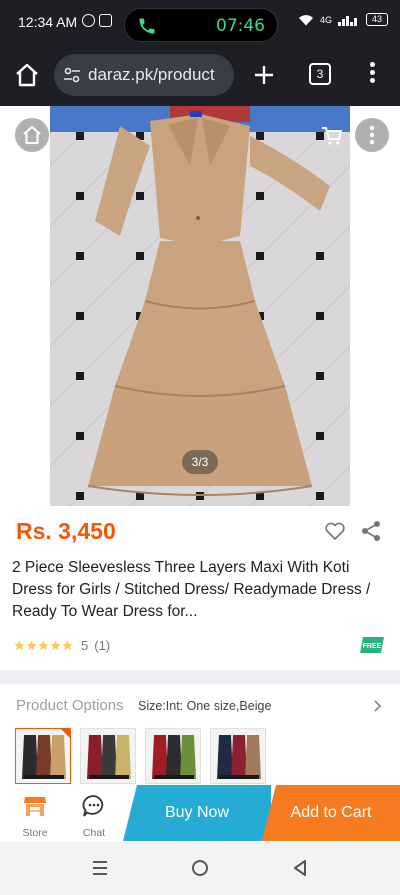 This screenshot has width=400, height=895. I want to click on new-tab-icon, so click(264, 75).